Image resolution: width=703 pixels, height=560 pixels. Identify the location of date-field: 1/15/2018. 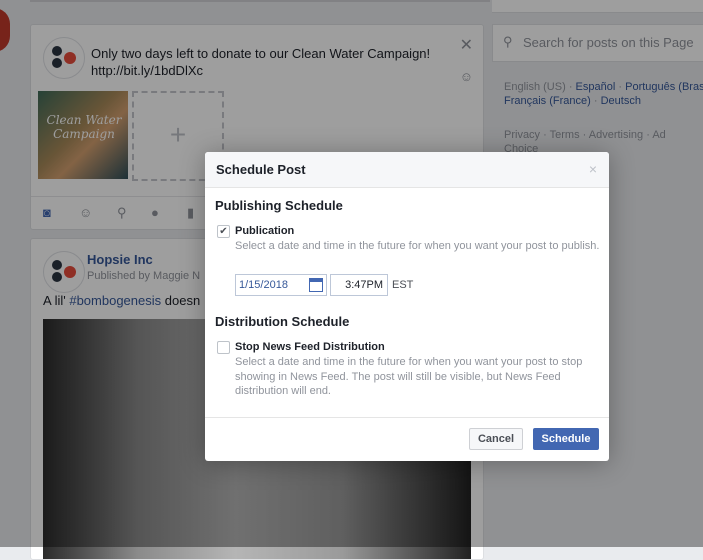
(281, 285).